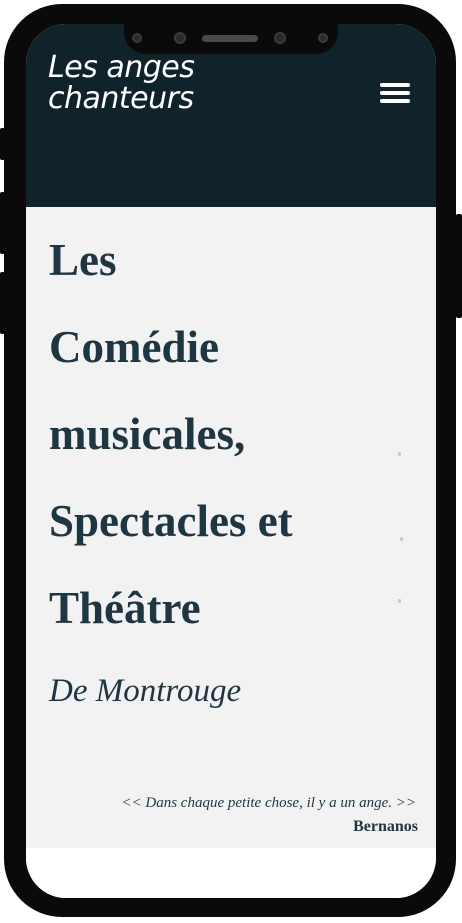  I want to click on hamburger-menu-icon, so click(396, 94).